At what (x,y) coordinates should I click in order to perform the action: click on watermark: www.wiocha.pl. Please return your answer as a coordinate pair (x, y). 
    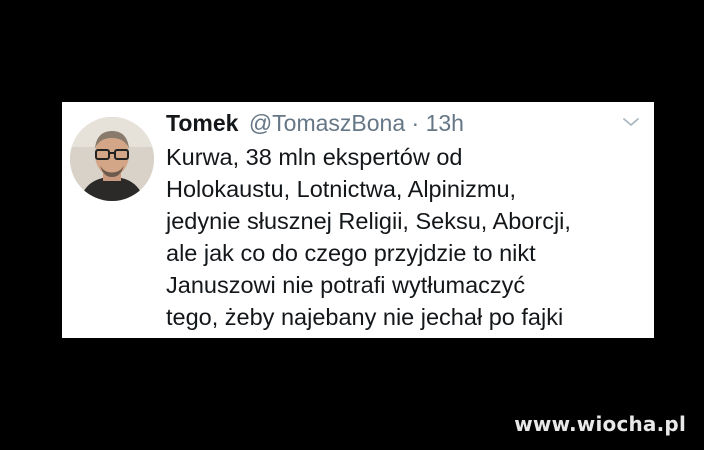
    Looking at the image, I should click on (600, 424).